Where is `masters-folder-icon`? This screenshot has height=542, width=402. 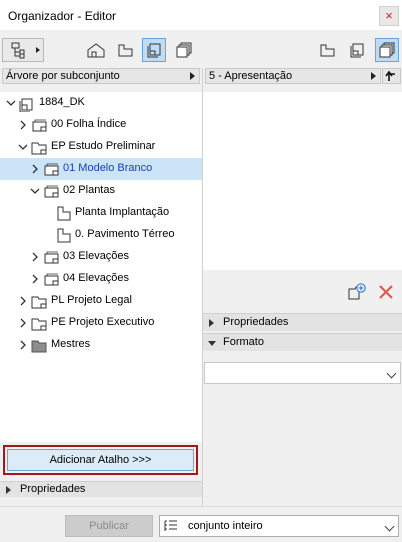 masters-folder-icon is located at coordinates (39, 345).